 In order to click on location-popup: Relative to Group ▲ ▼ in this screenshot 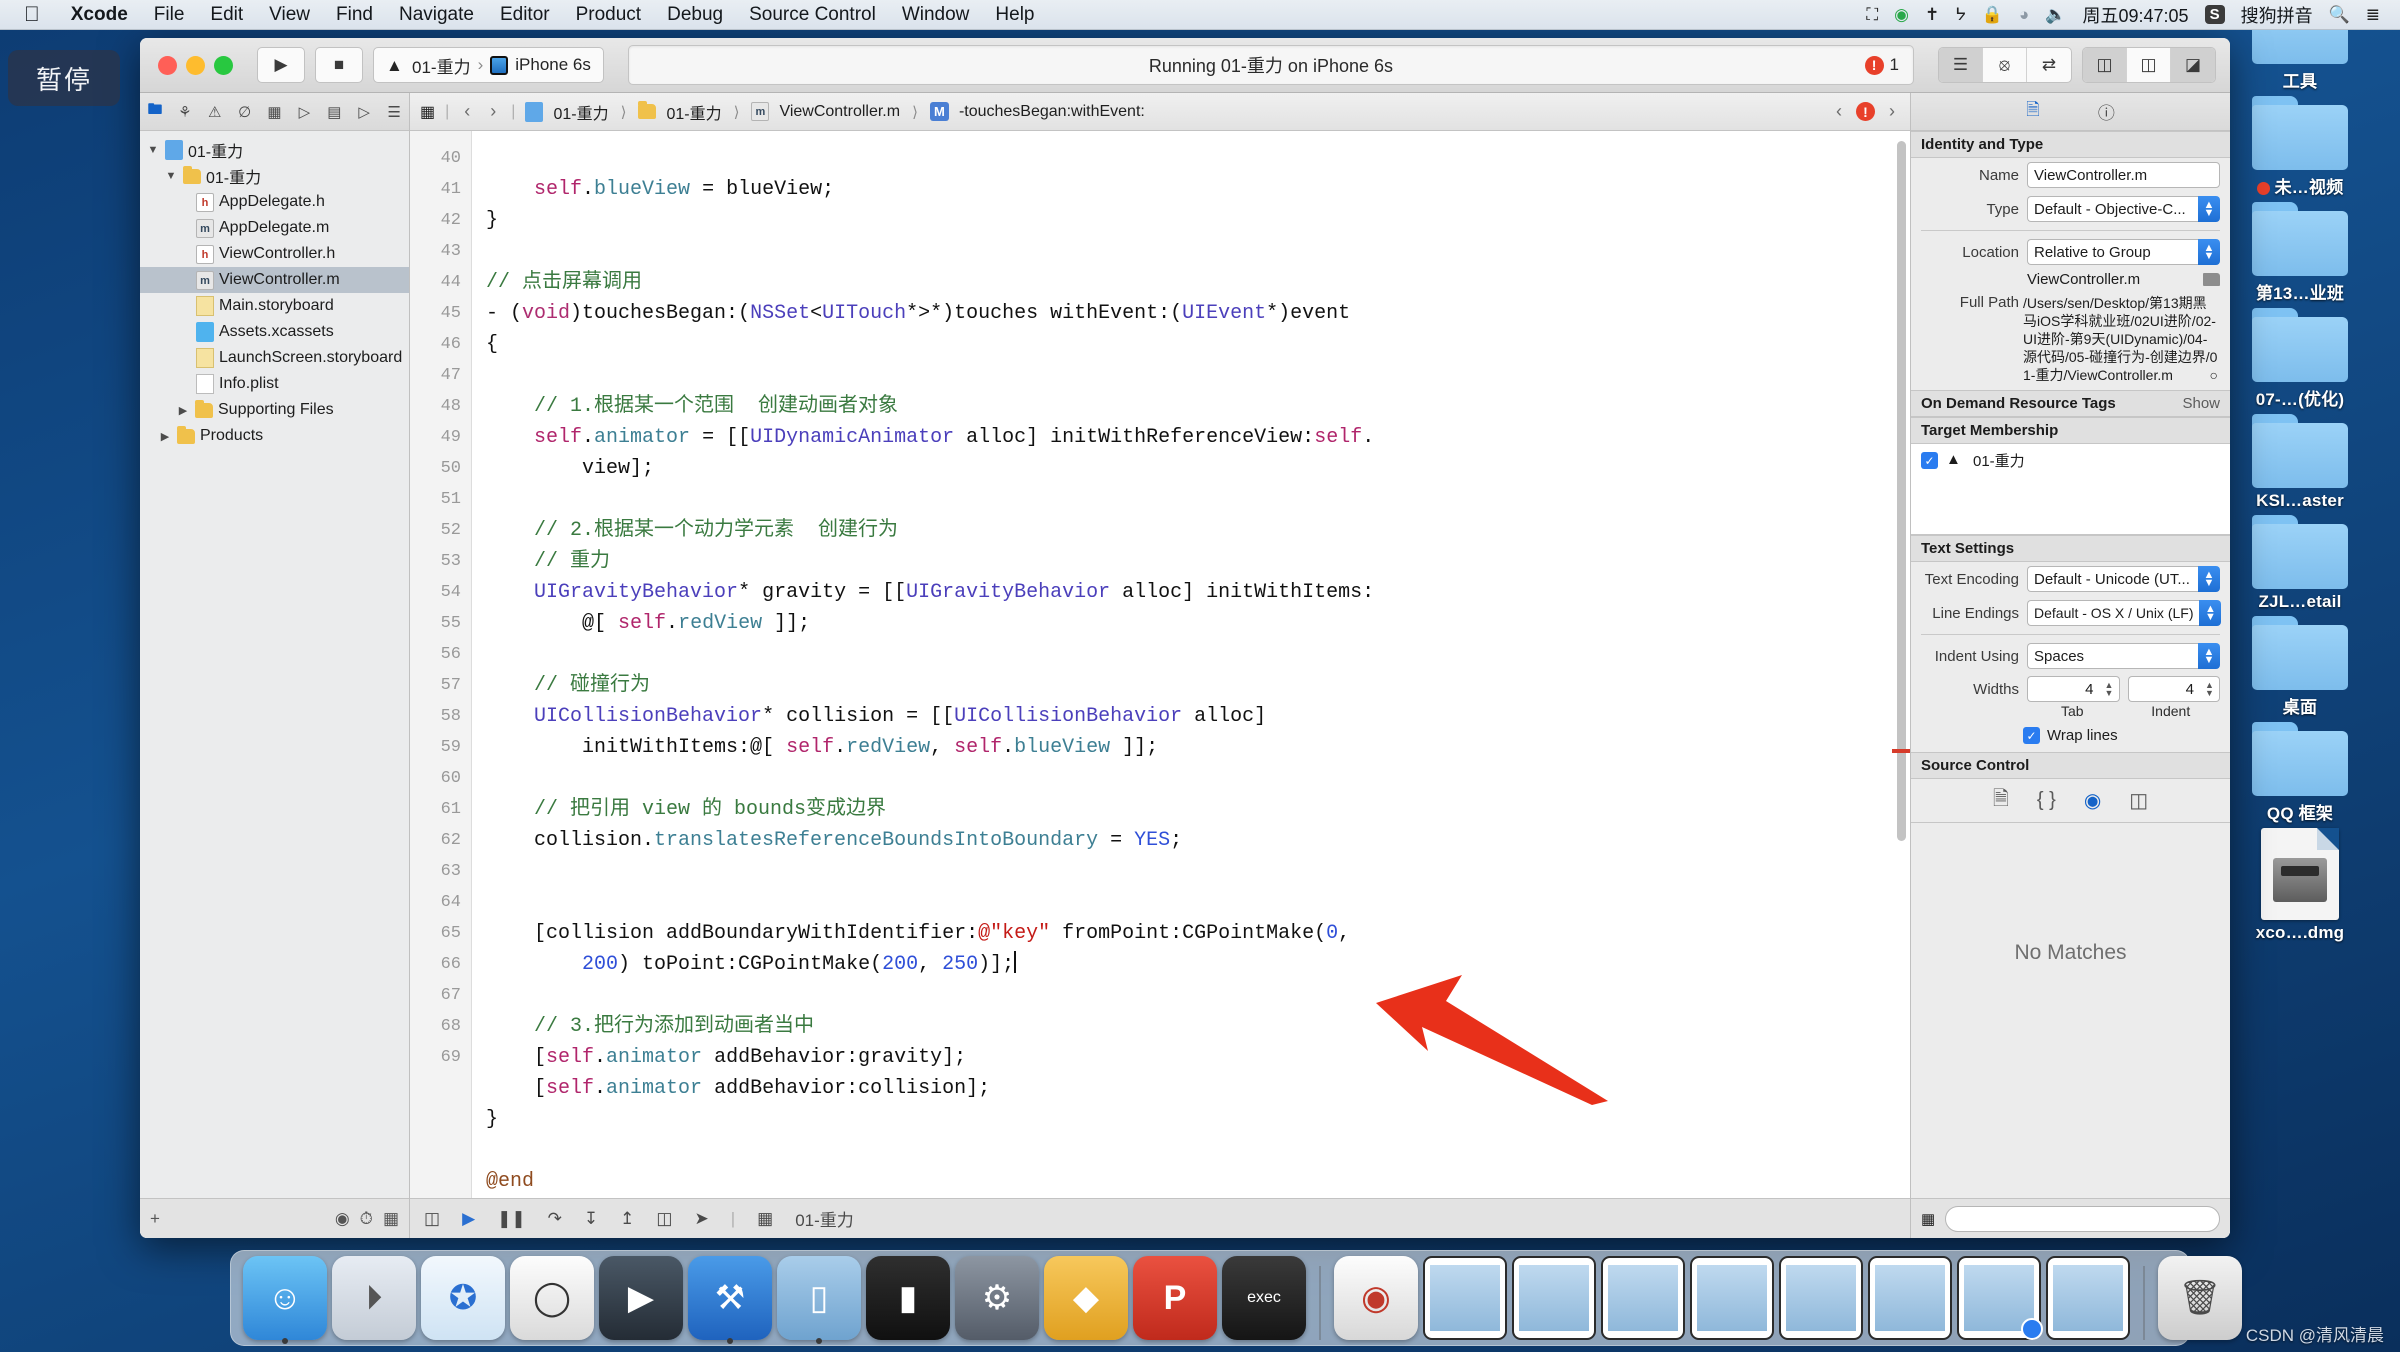, I will do `click(2123, 252)`.